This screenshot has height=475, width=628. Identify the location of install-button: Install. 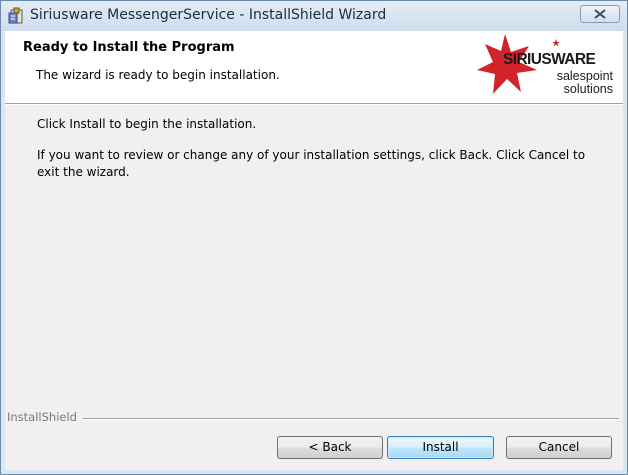
(440, 447).